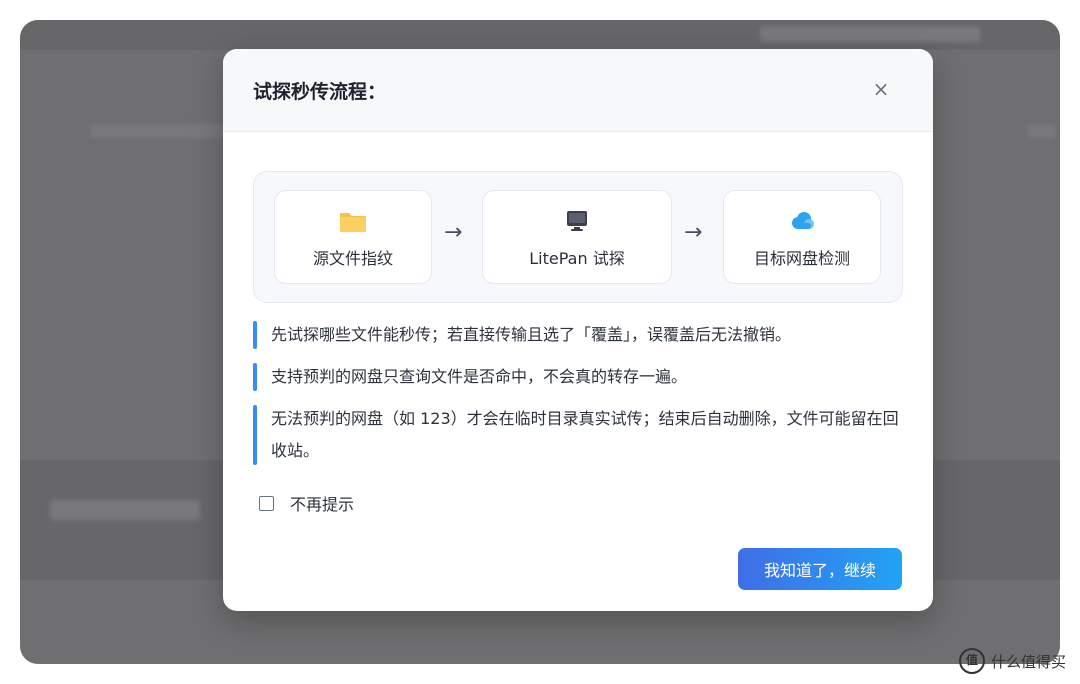 This screenshot has width=1080, height=684. Describe the element at coordinates (578, 90) in the screenshot. I see `dialog-header: 试探秒传流程： ×` at that location.